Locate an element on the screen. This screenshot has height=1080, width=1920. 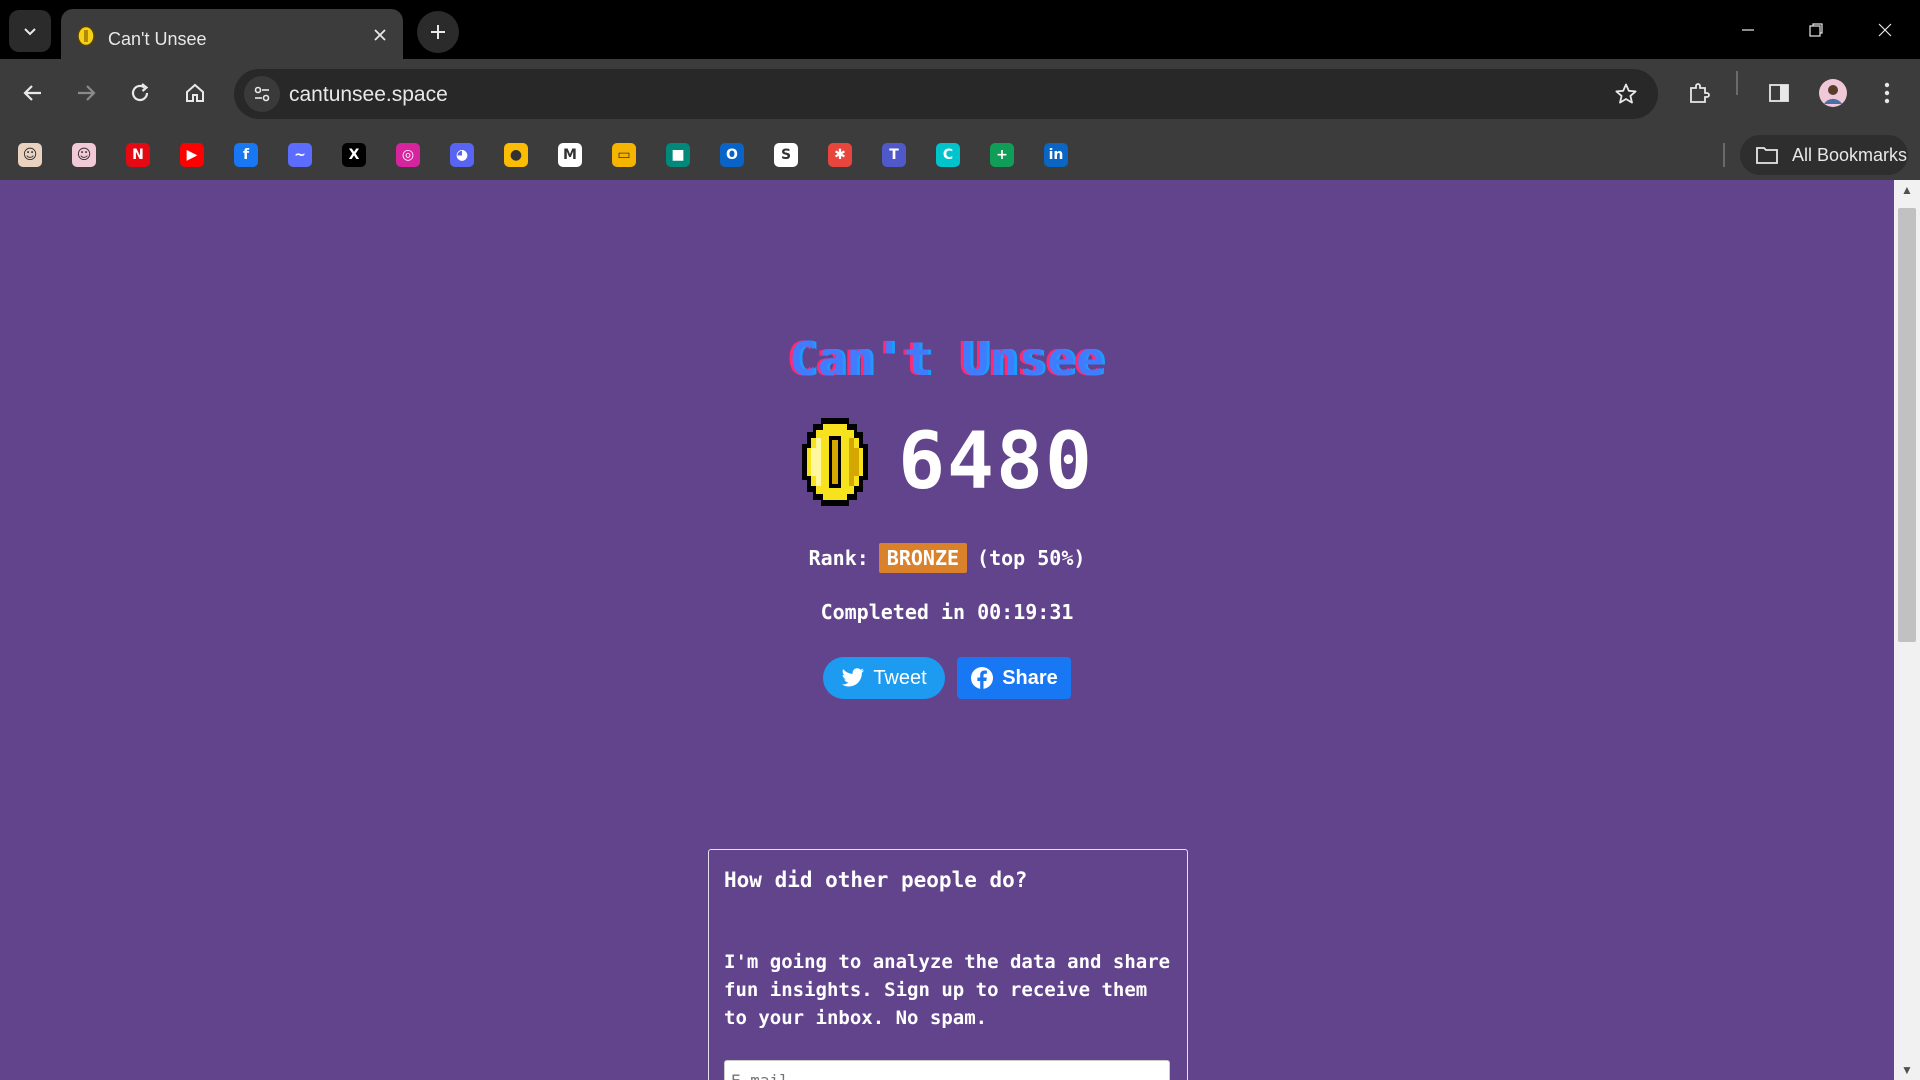
minimize-icon is located at coordinates (1748, 30).